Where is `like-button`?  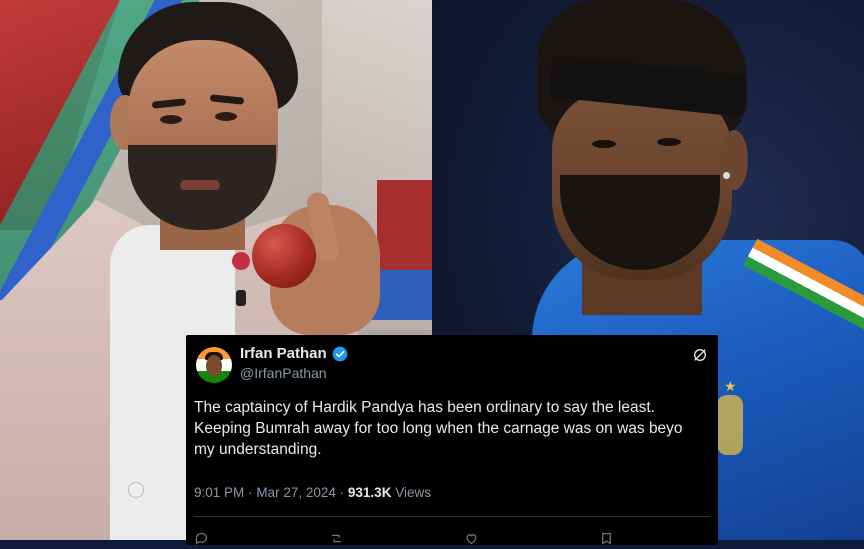
like-button is located at coordinates (494, 539).